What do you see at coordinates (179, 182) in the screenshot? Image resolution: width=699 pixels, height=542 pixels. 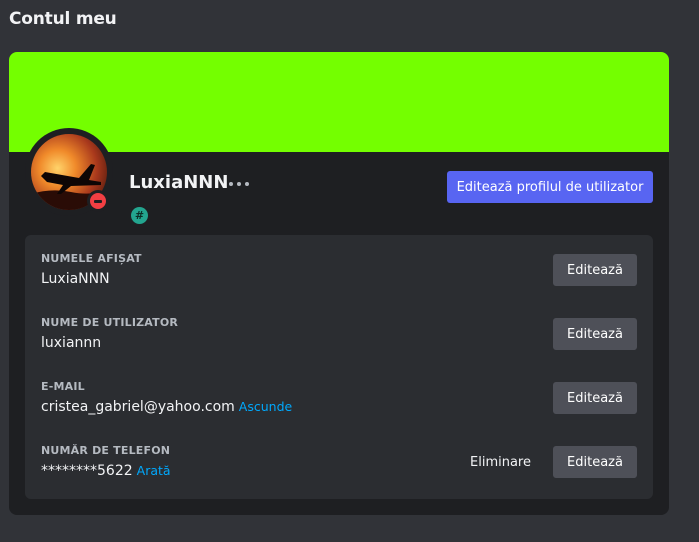 I see `profile-username: LuxiaNNN` at bounding box center [179, 182].